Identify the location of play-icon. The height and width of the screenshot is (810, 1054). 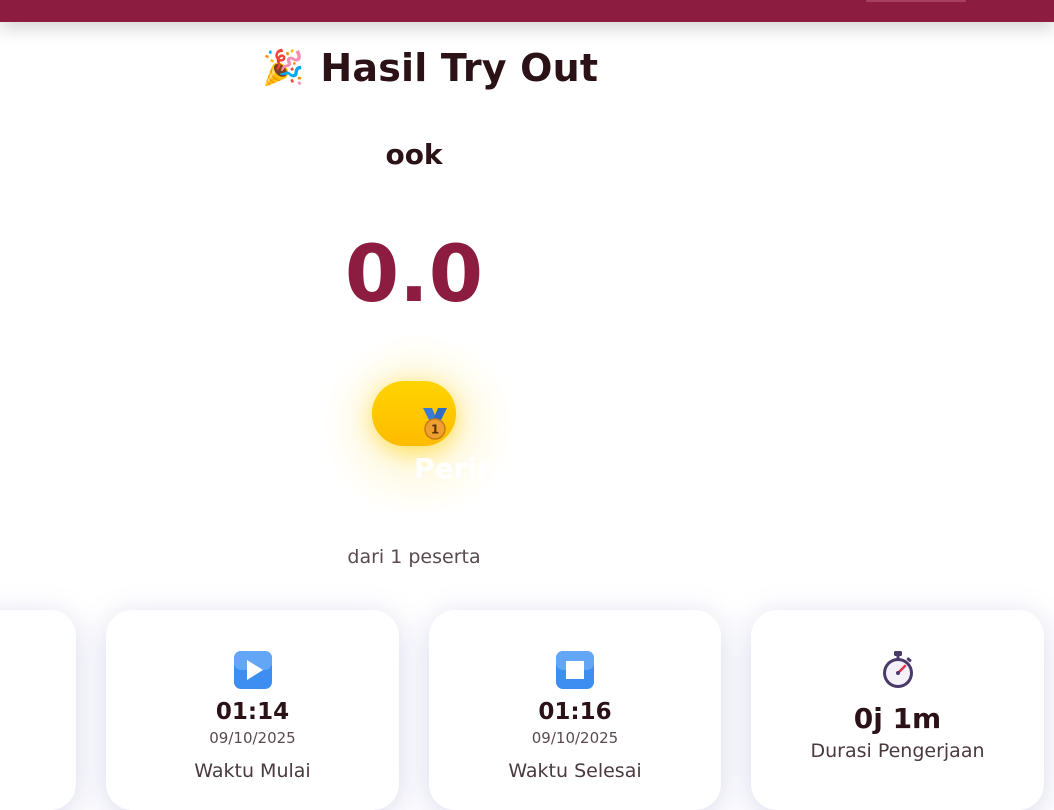
(252, 670).